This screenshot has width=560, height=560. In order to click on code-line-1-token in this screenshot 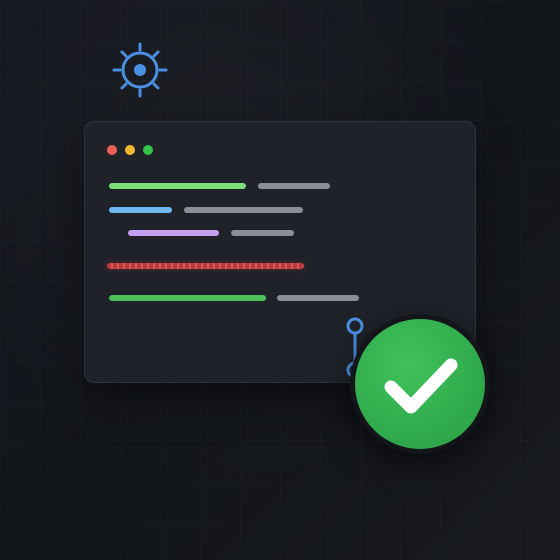, I will do `click(177, 186)`.